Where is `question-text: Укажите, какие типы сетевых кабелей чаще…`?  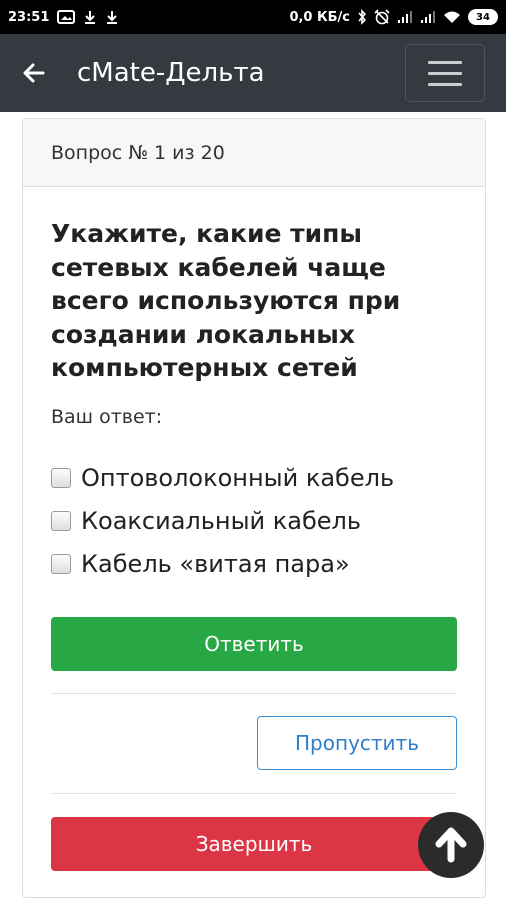 question-text: Укажите, какие типы сетевых кабелей чаще… is located at coordinates (226, 300).